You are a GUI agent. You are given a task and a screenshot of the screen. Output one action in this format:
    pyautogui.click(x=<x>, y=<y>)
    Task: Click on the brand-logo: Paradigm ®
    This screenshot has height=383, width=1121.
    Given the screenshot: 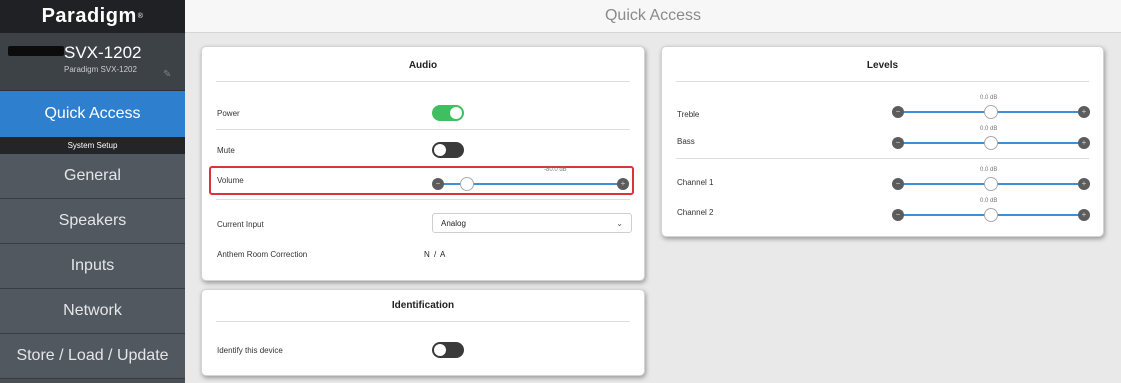 What is the action you would take?
    pyautogui.click(x=92, y=16)
    